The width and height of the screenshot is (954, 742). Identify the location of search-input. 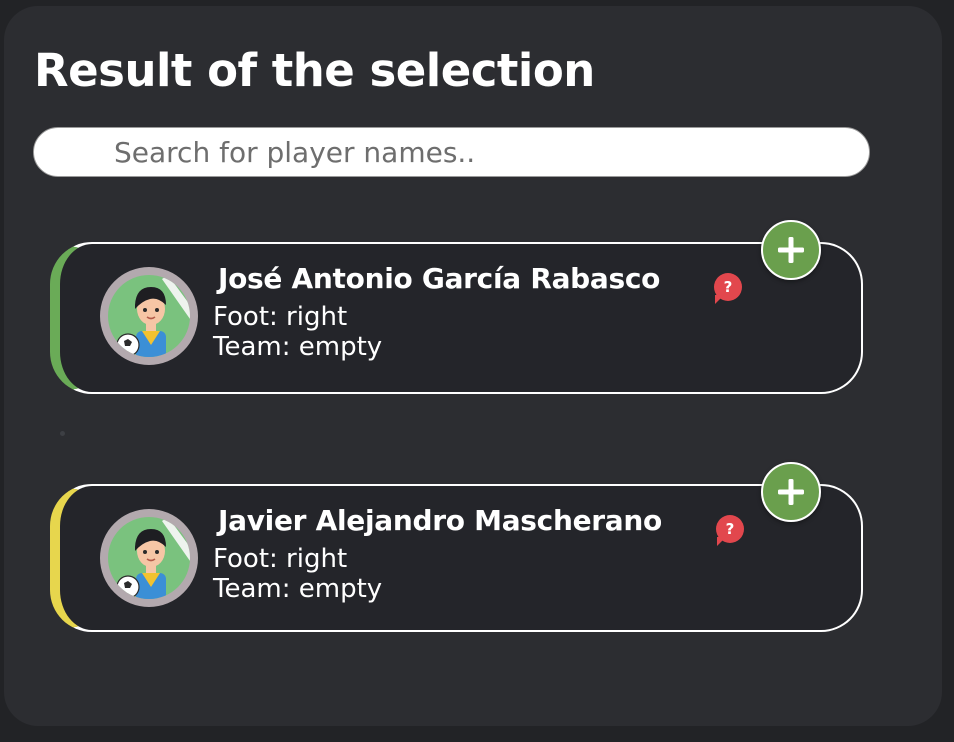
(451, 152).